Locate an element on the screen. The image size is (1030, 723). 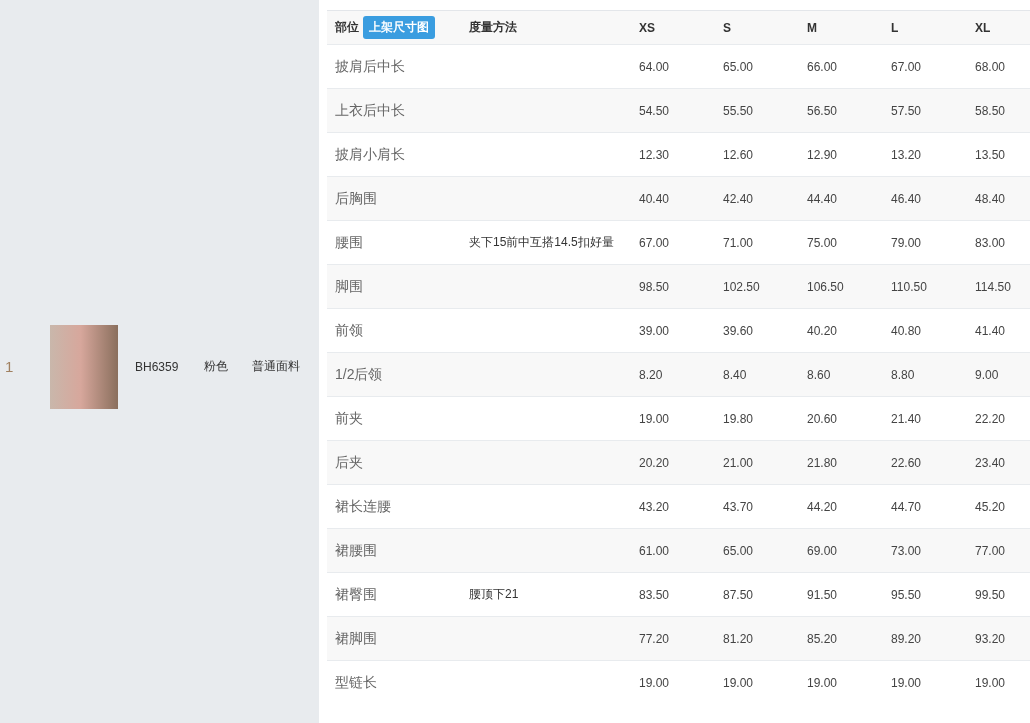
column-header: XL is located at coordinates (998, 27).